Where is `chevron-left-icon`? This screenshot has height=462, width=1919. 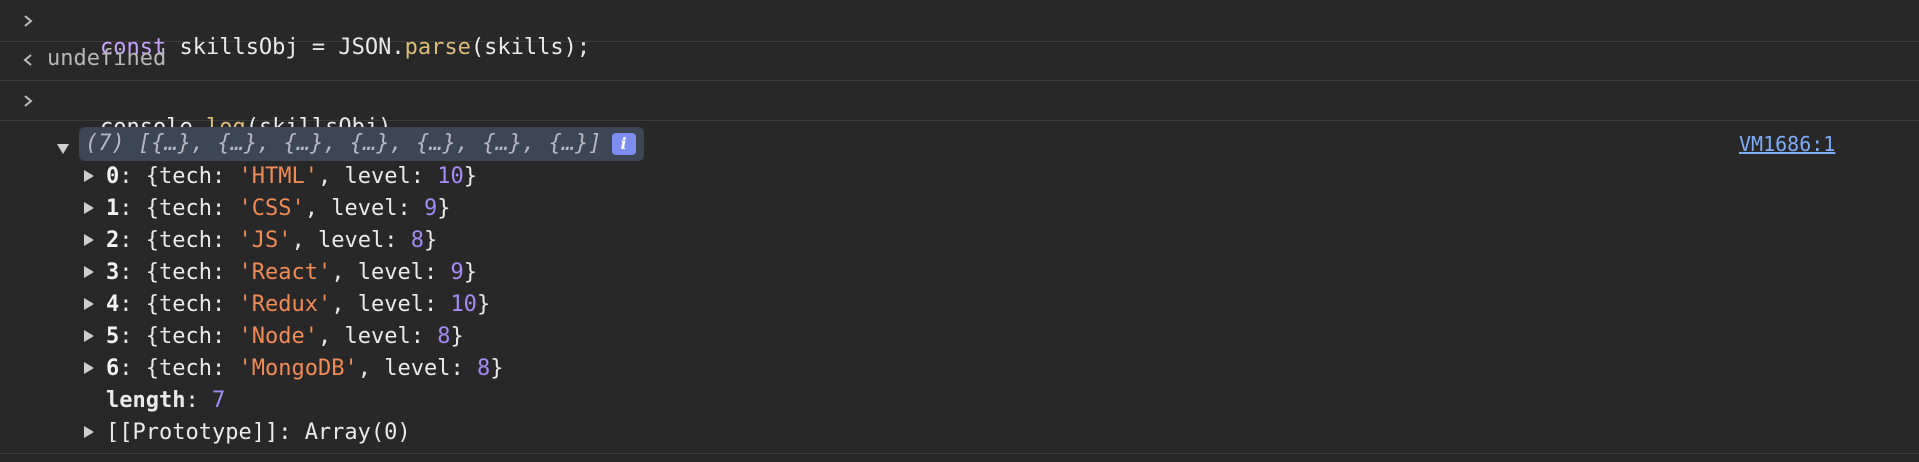
chevron-left-icon is located at coordinates (28, 60).